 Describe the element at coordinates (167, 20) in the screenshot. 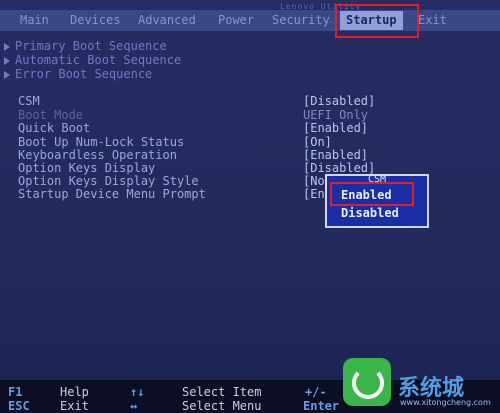

I see `tab-advanced: Advanced` at that location.